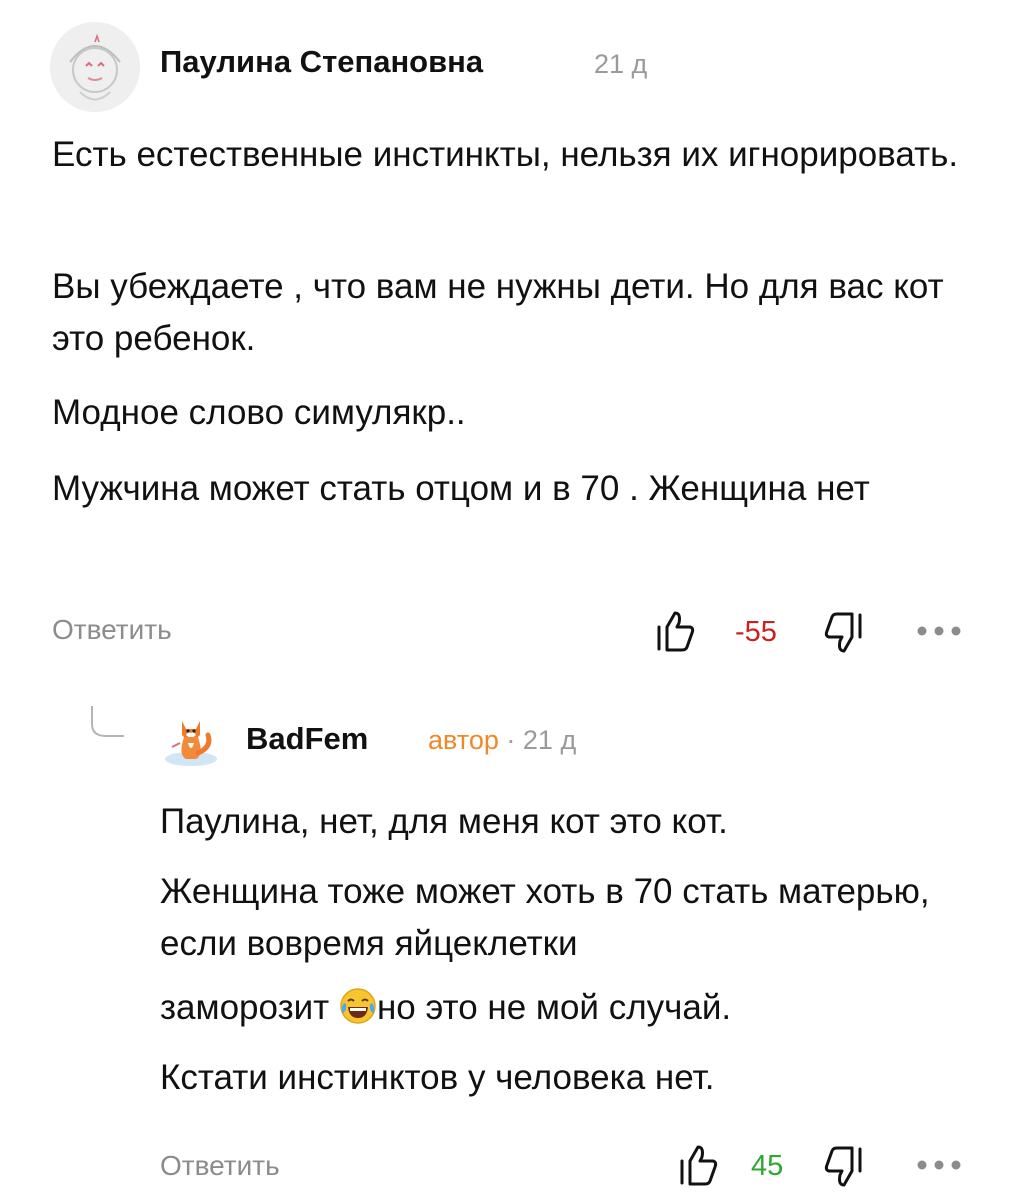 Image resolution: width=1028 pixels, height=1200 pixels. Describe the element at coordinates (621, 64) in the screenshot. I see `comment-timestamp: 21 д` at that location.